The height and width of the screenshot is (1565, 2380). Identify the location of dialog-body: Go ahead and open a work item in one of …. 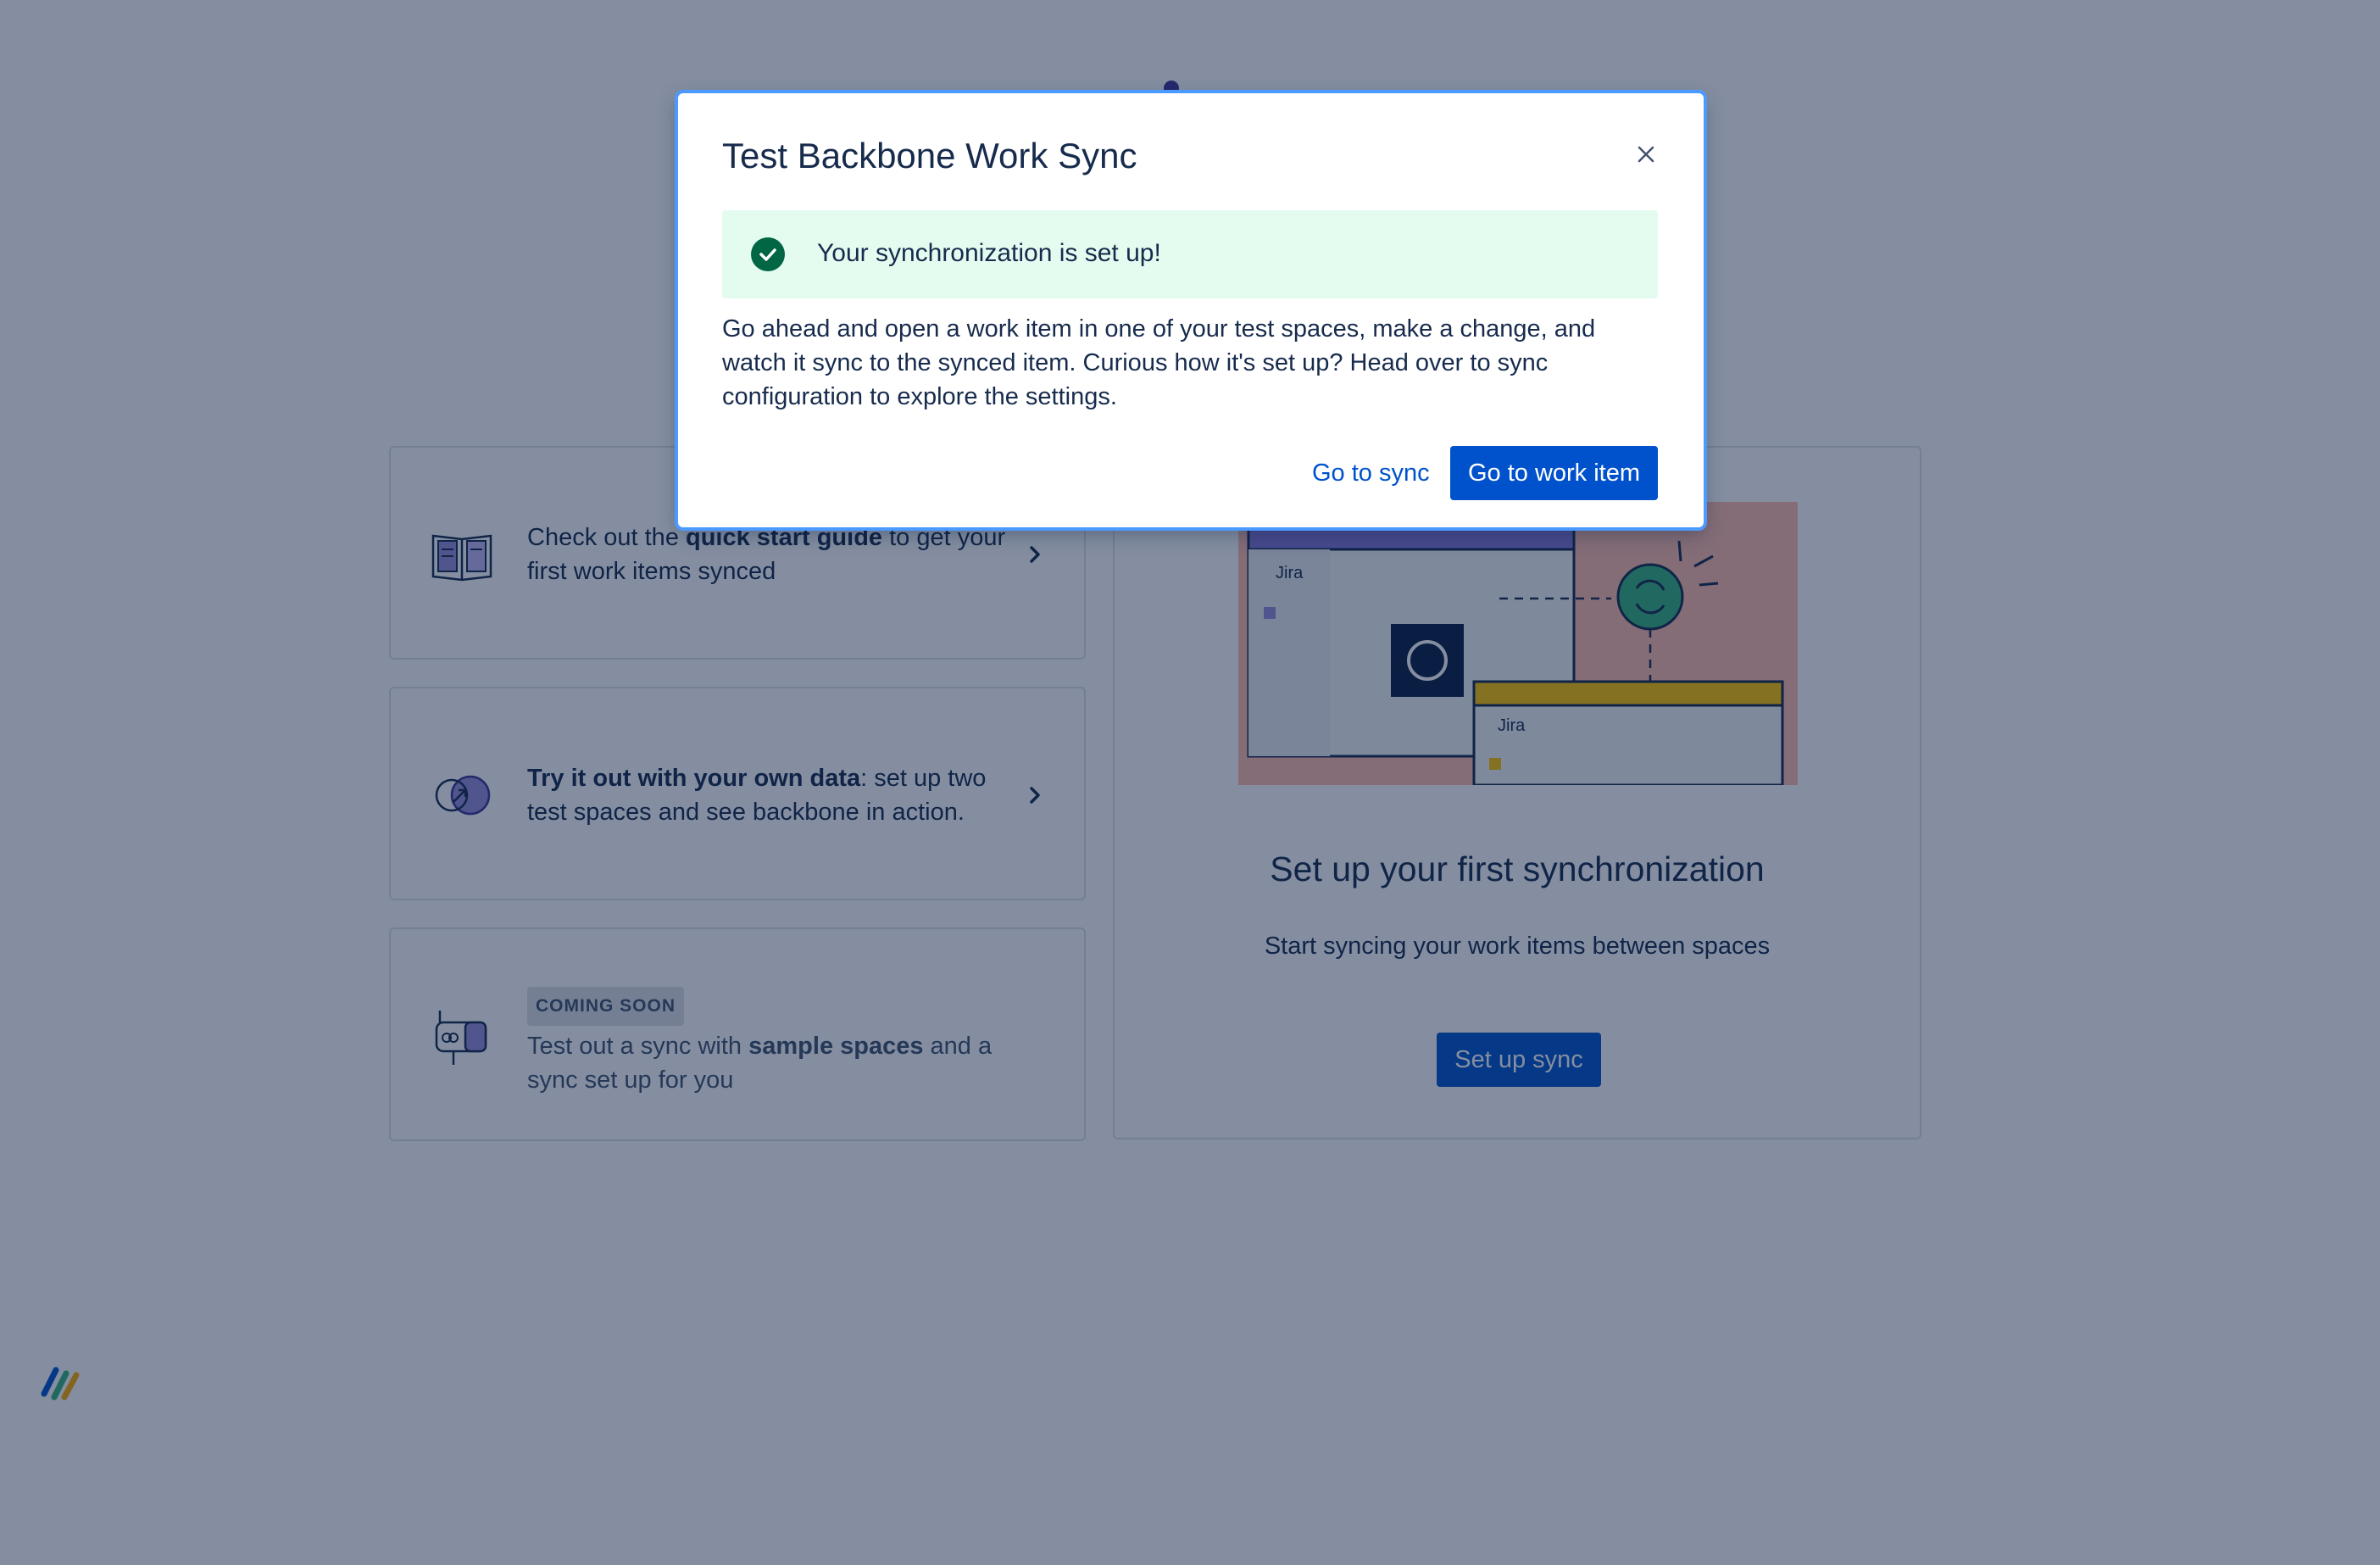
(1159, 362).